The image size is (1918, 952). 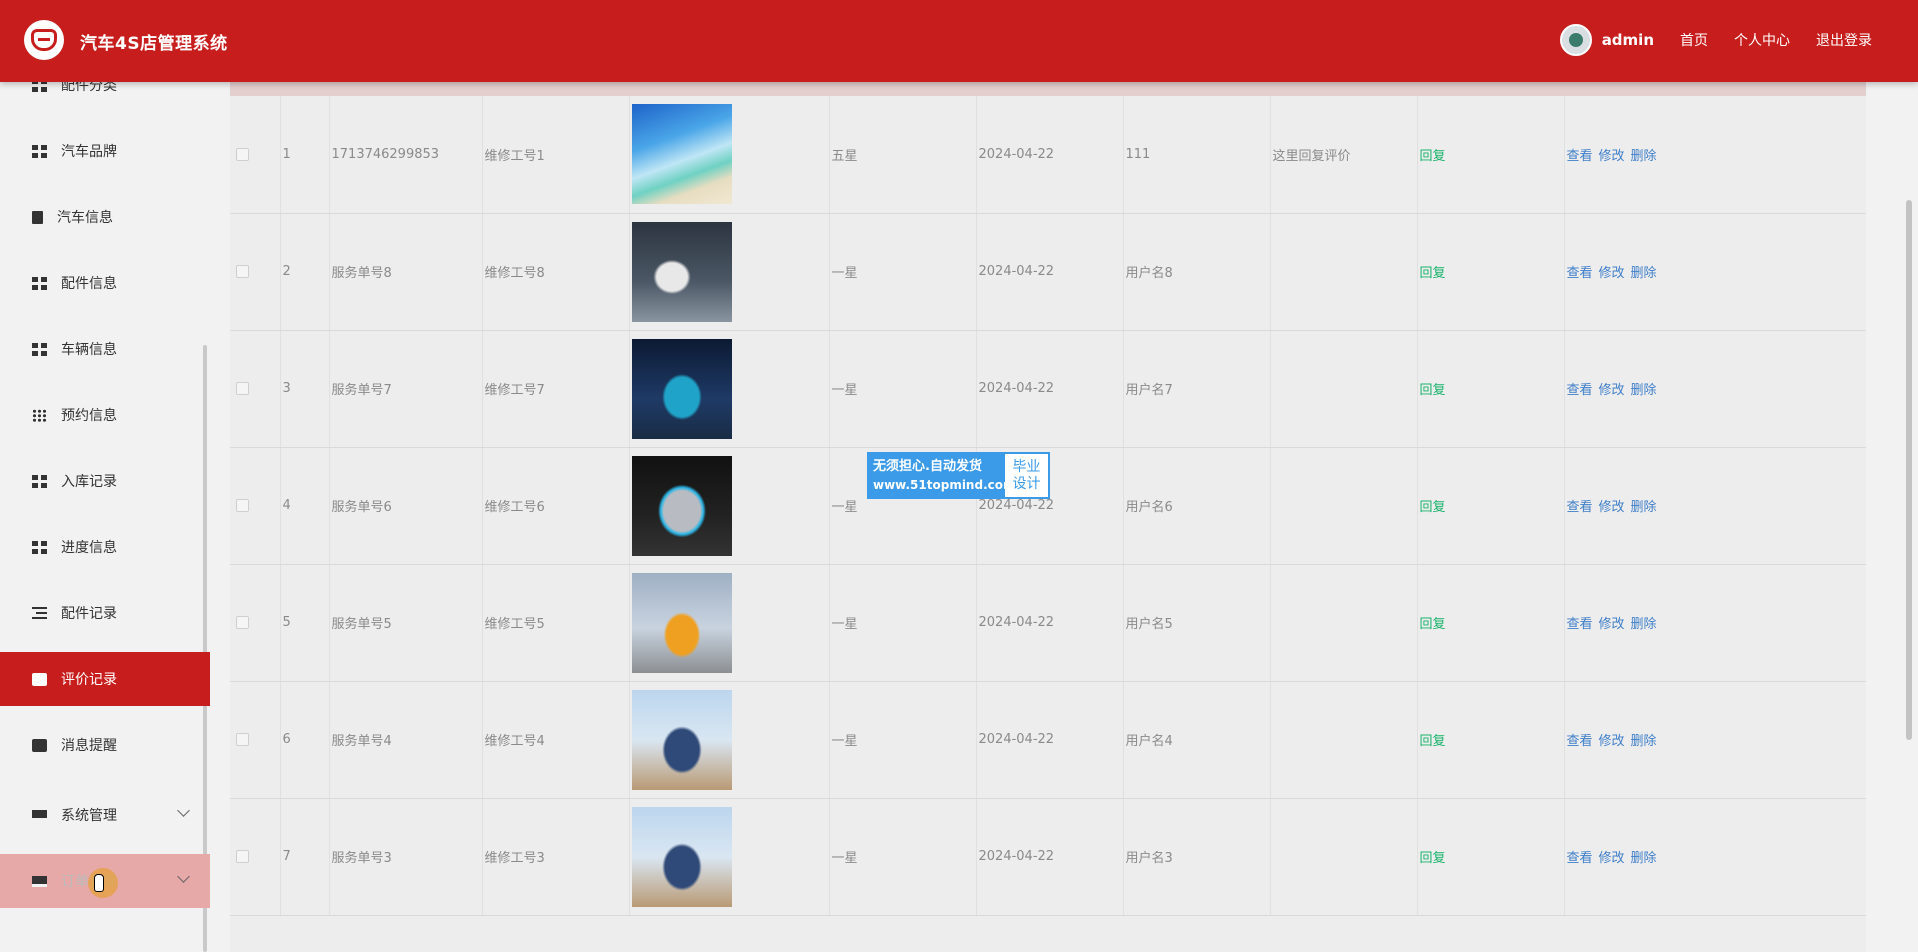 I want to click on order-no-cell: 服务单号3, so click(x=406, y=857).